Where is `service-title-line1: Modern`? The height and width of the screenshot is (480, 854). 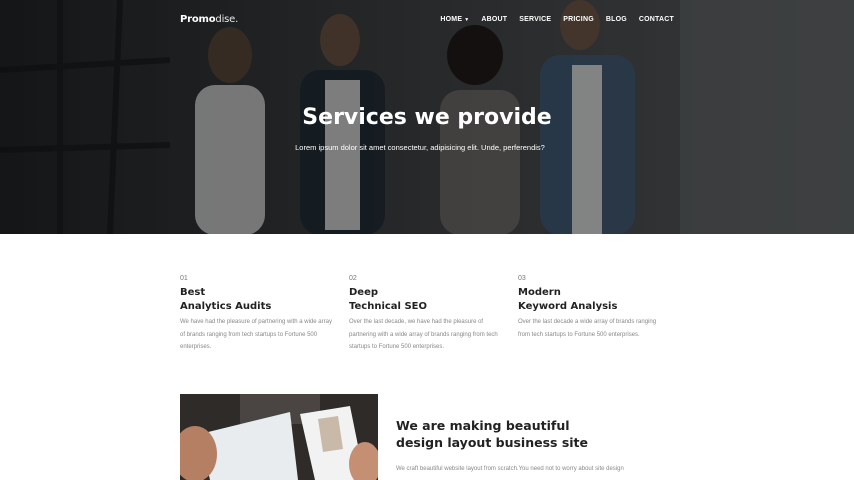
service-title-line1: Modern is located at coordinates (539, 292).